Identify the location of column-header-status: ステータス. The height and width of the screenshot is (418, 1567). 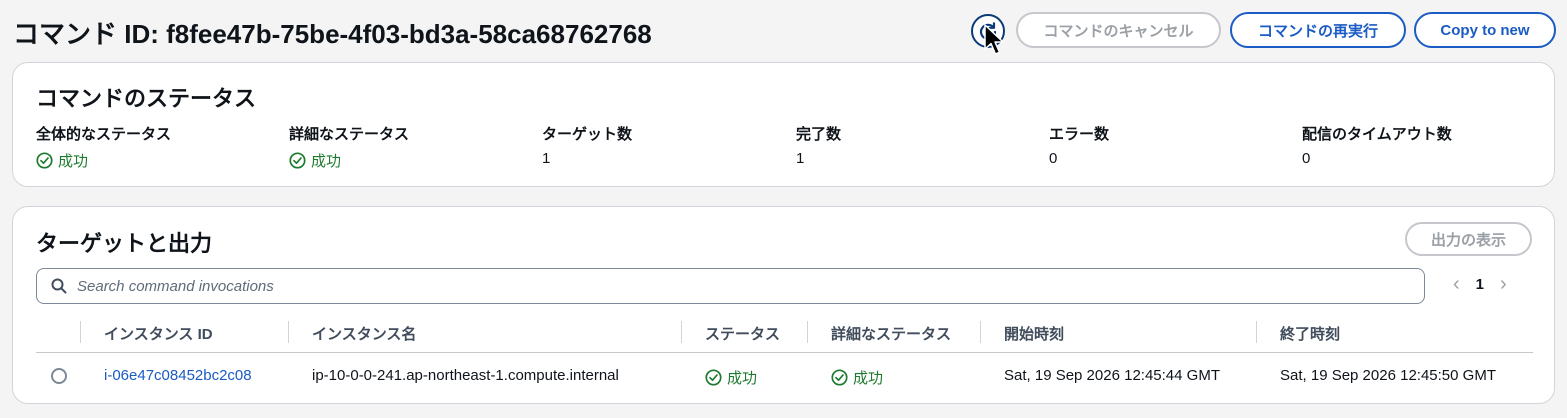
(742, 333).